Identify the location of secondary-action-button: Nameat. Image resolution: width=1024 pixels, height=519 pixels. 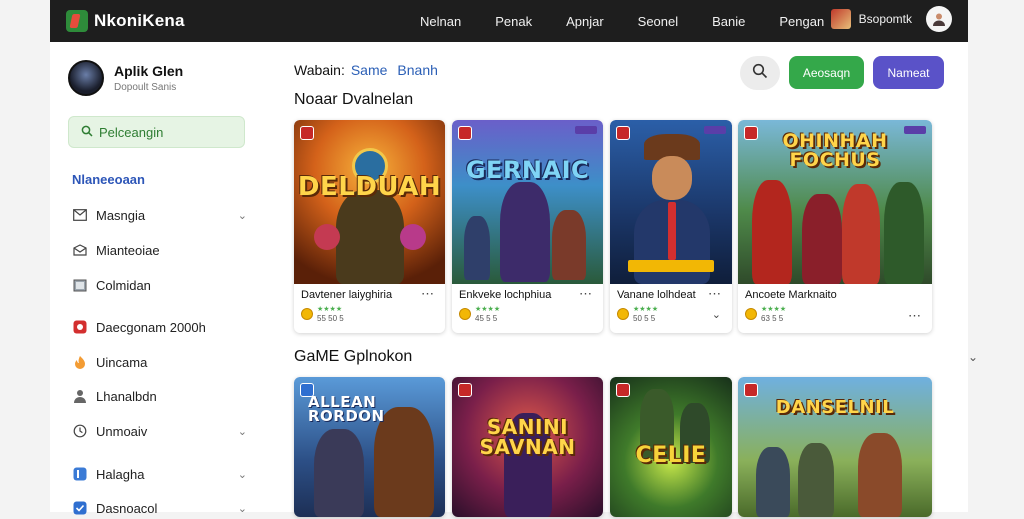
(908, 72).